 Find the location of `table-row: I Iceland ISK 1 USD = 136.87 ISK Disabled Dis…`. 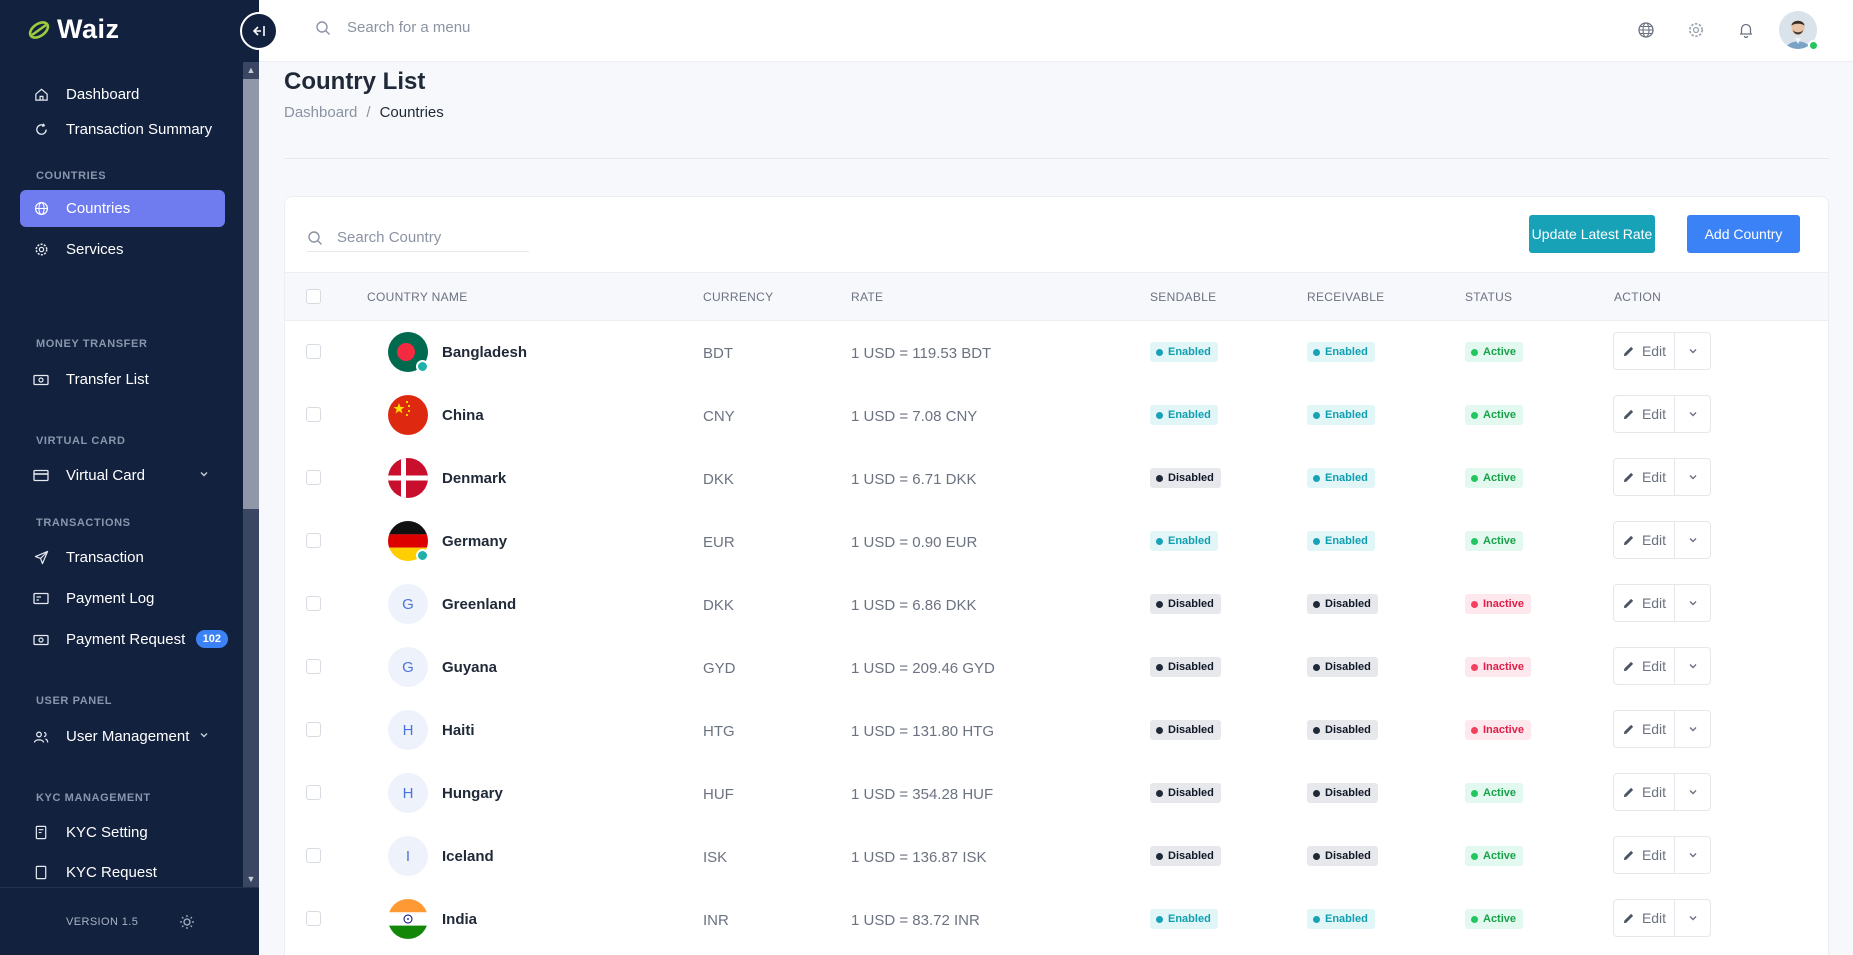

table-row: I Iceland ISK 1 USD = 136.87 ISK Disabled Dis… is located at coordinates (1056, 856).